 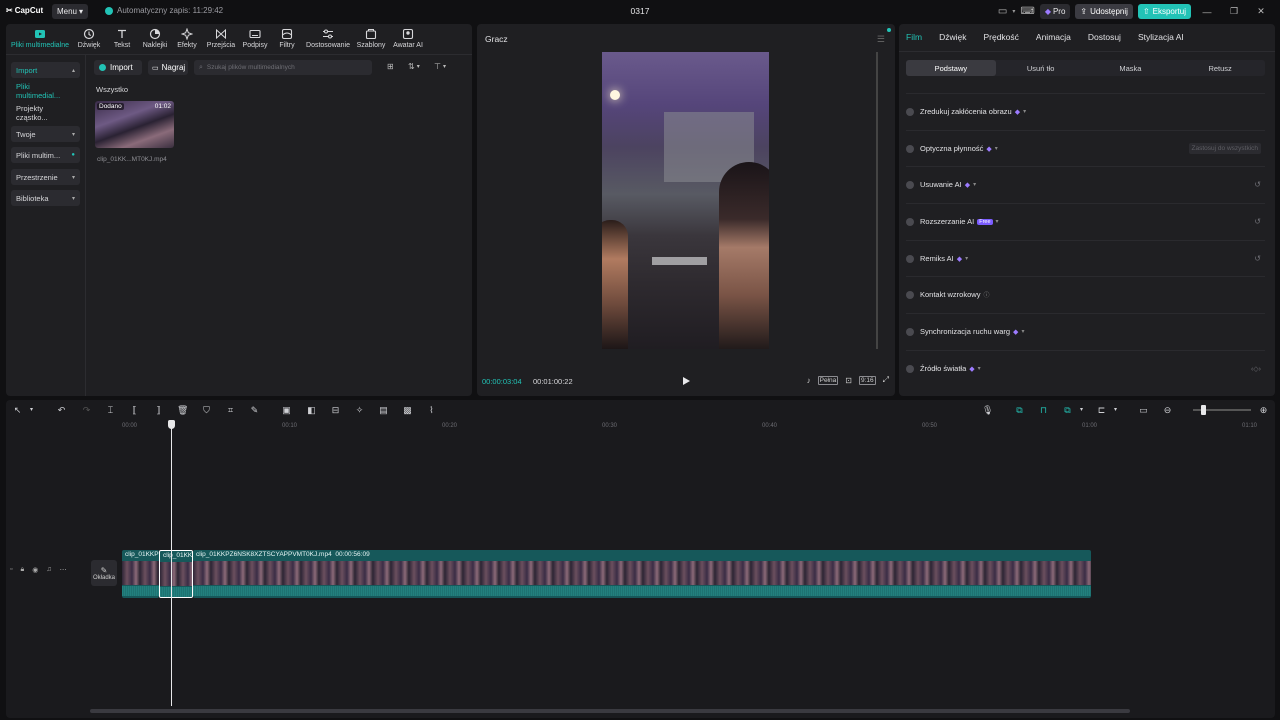 What do you see at coordinates (182, 410) in the screenshot?
I see `delete-icon: 🗑` at bounding box center [182, 410].